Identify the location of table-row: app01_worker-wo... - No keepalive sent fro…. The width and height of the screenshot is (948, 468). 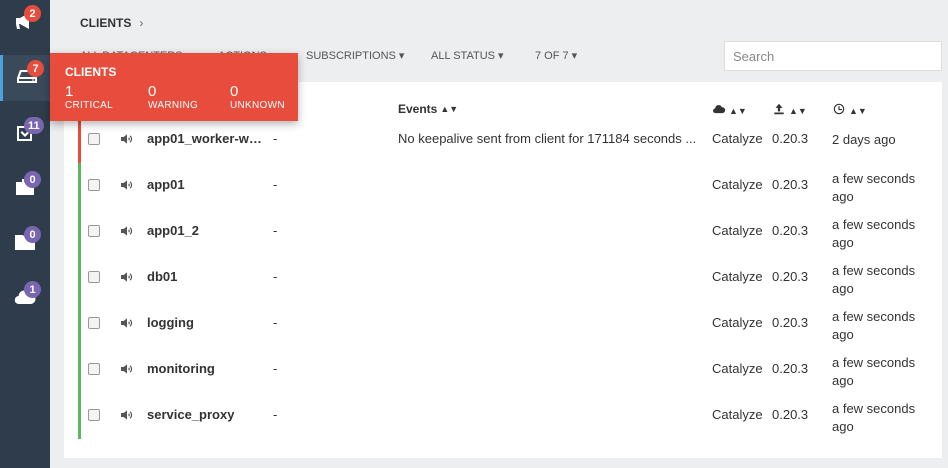
(508, 140).